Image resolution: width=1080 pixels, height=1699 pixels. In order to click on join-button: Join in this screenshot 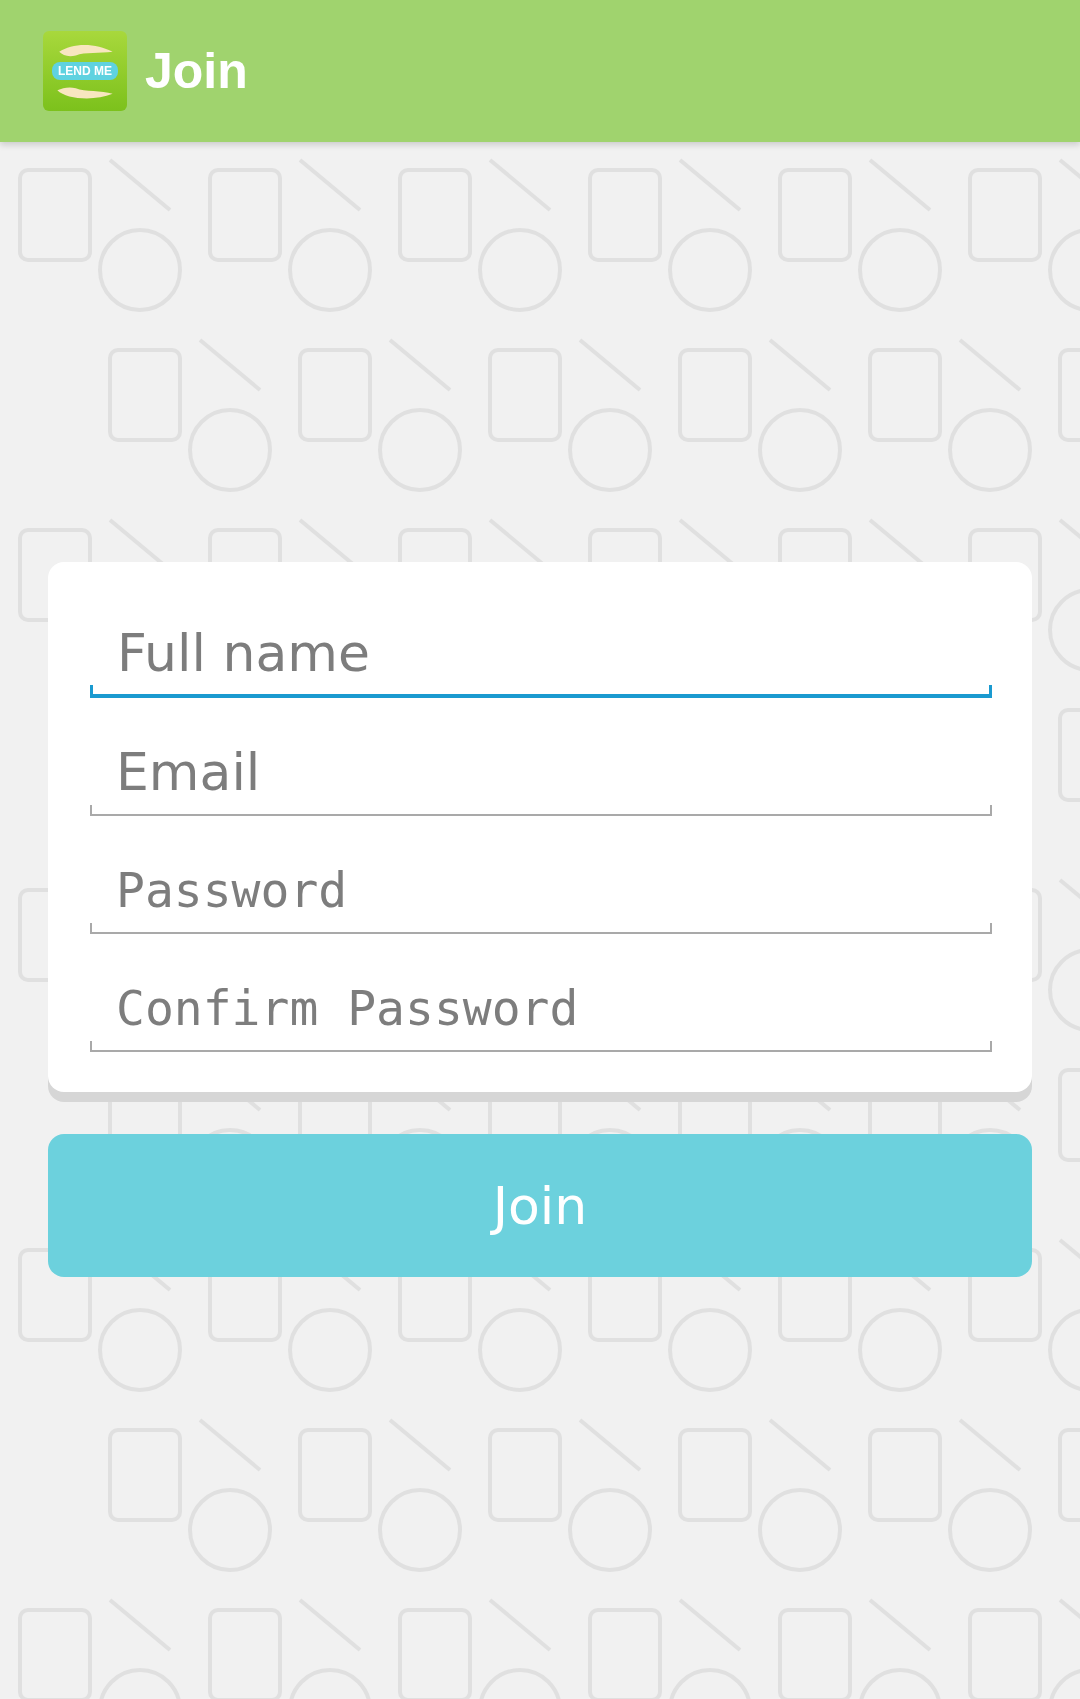, I will do `click(540, 1205)`.